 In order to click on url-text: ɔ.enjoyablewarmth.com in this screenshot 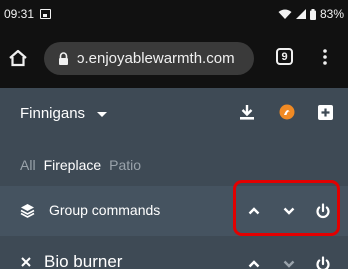, I will do `click(156, 58)`.